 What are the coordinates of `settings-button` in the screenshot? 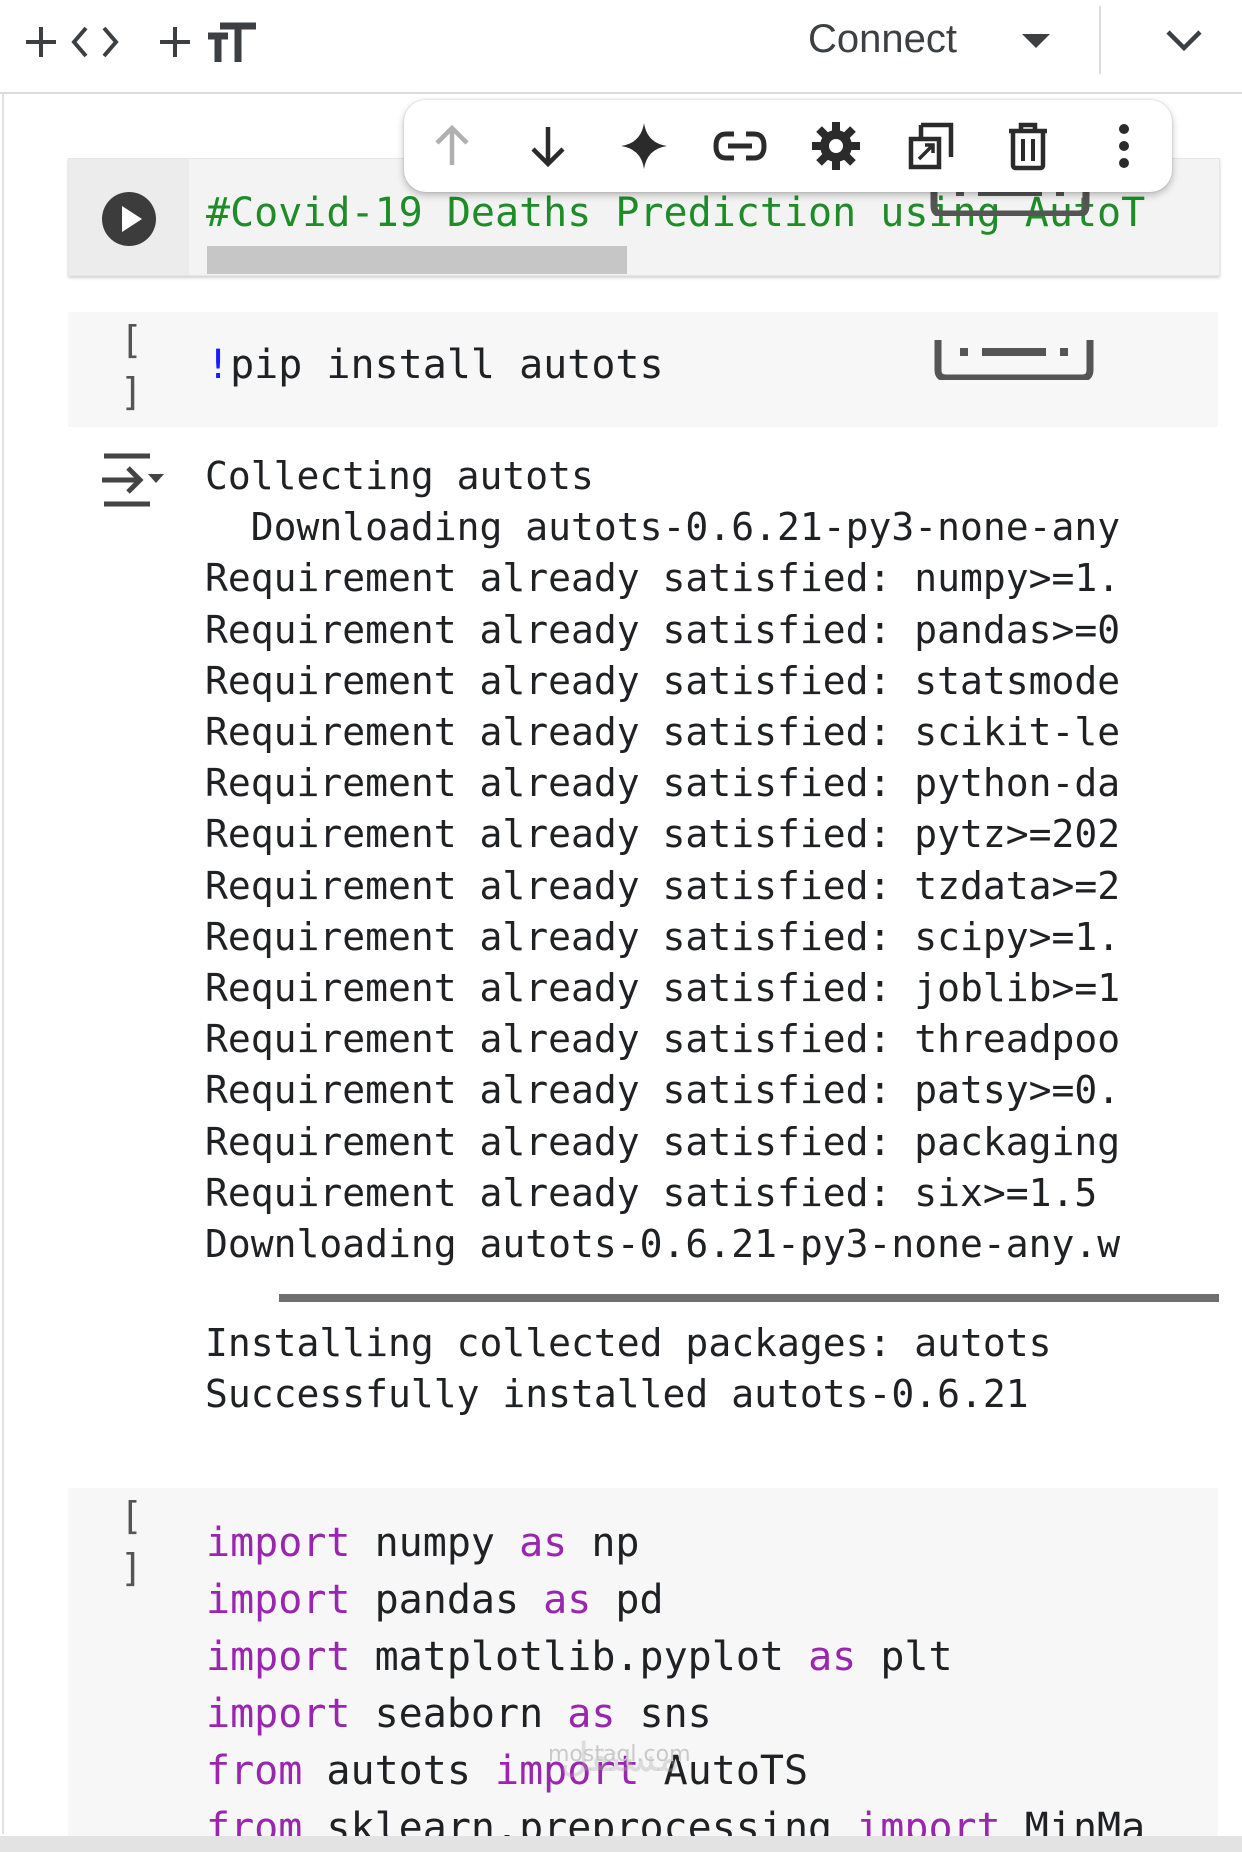 It's located at (836, 146).